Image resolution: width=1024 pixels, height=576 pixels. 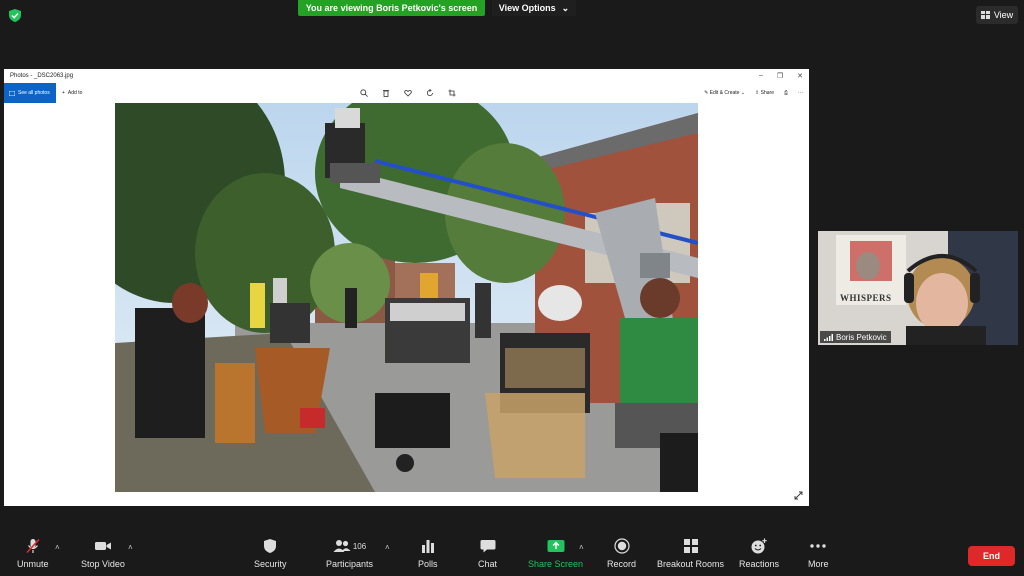 I want to click on unmute-button: Unmute, so click(x=33, y=553).